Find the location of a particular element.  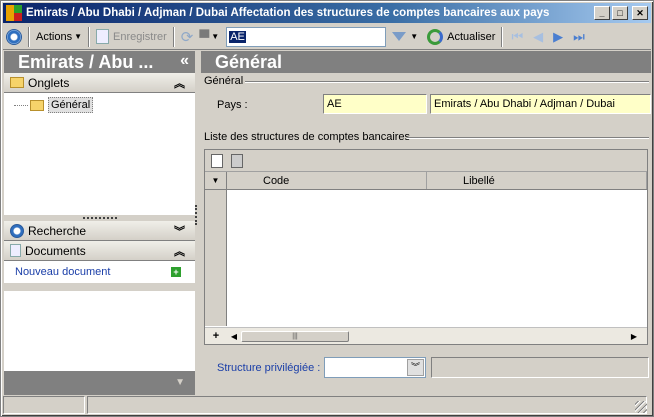

save-icon is located at coordinates (102, 36).